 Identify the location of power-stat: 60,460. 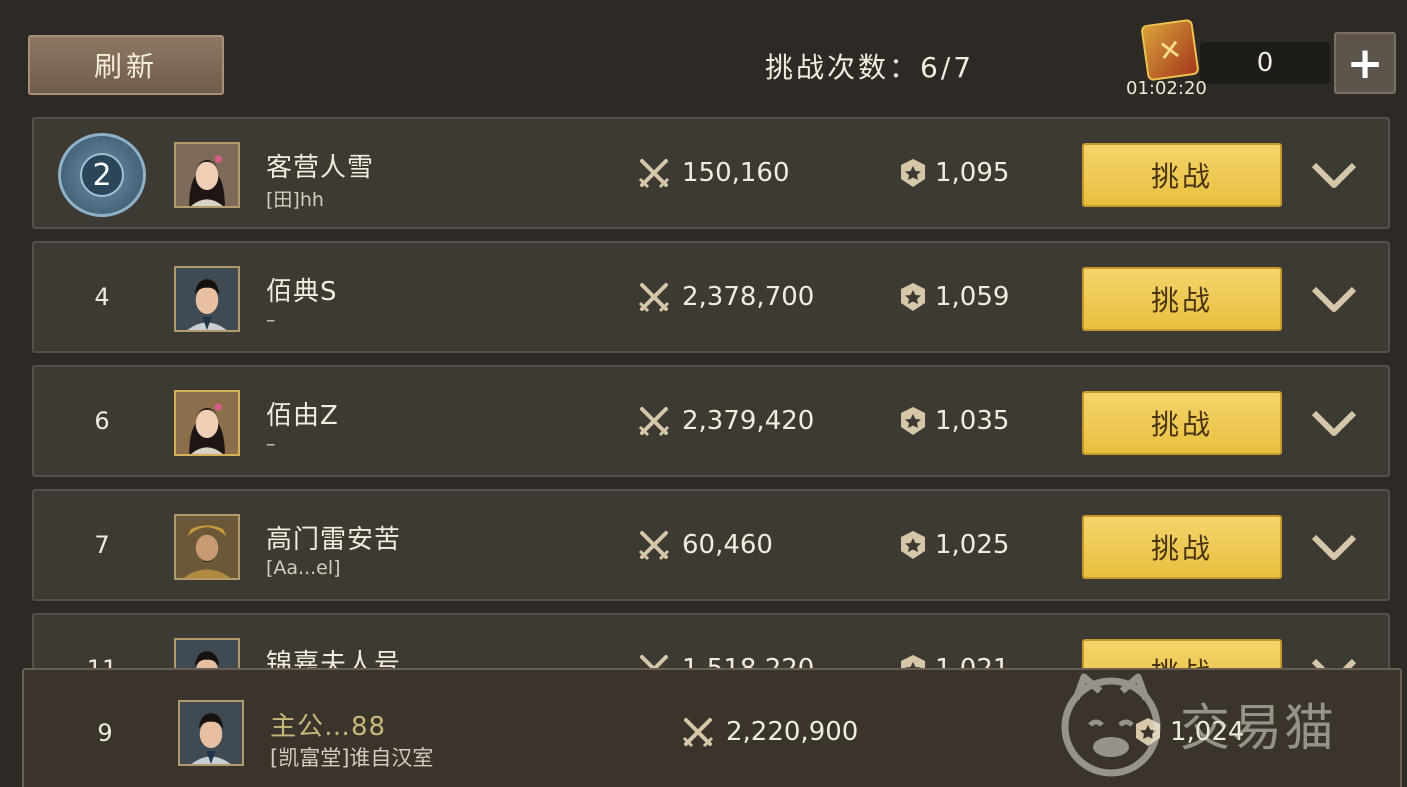
(705, 545).